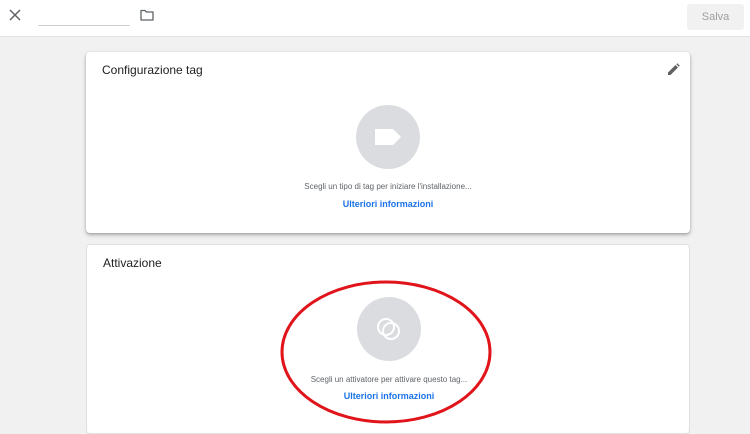 The width and height of the screenshot is (750, 434). What do you see at coordinates (388, 204) in the screenshot?
I see `tag-learn-more-link: Ulteriori informazioni` at bounding box center [388, 204].